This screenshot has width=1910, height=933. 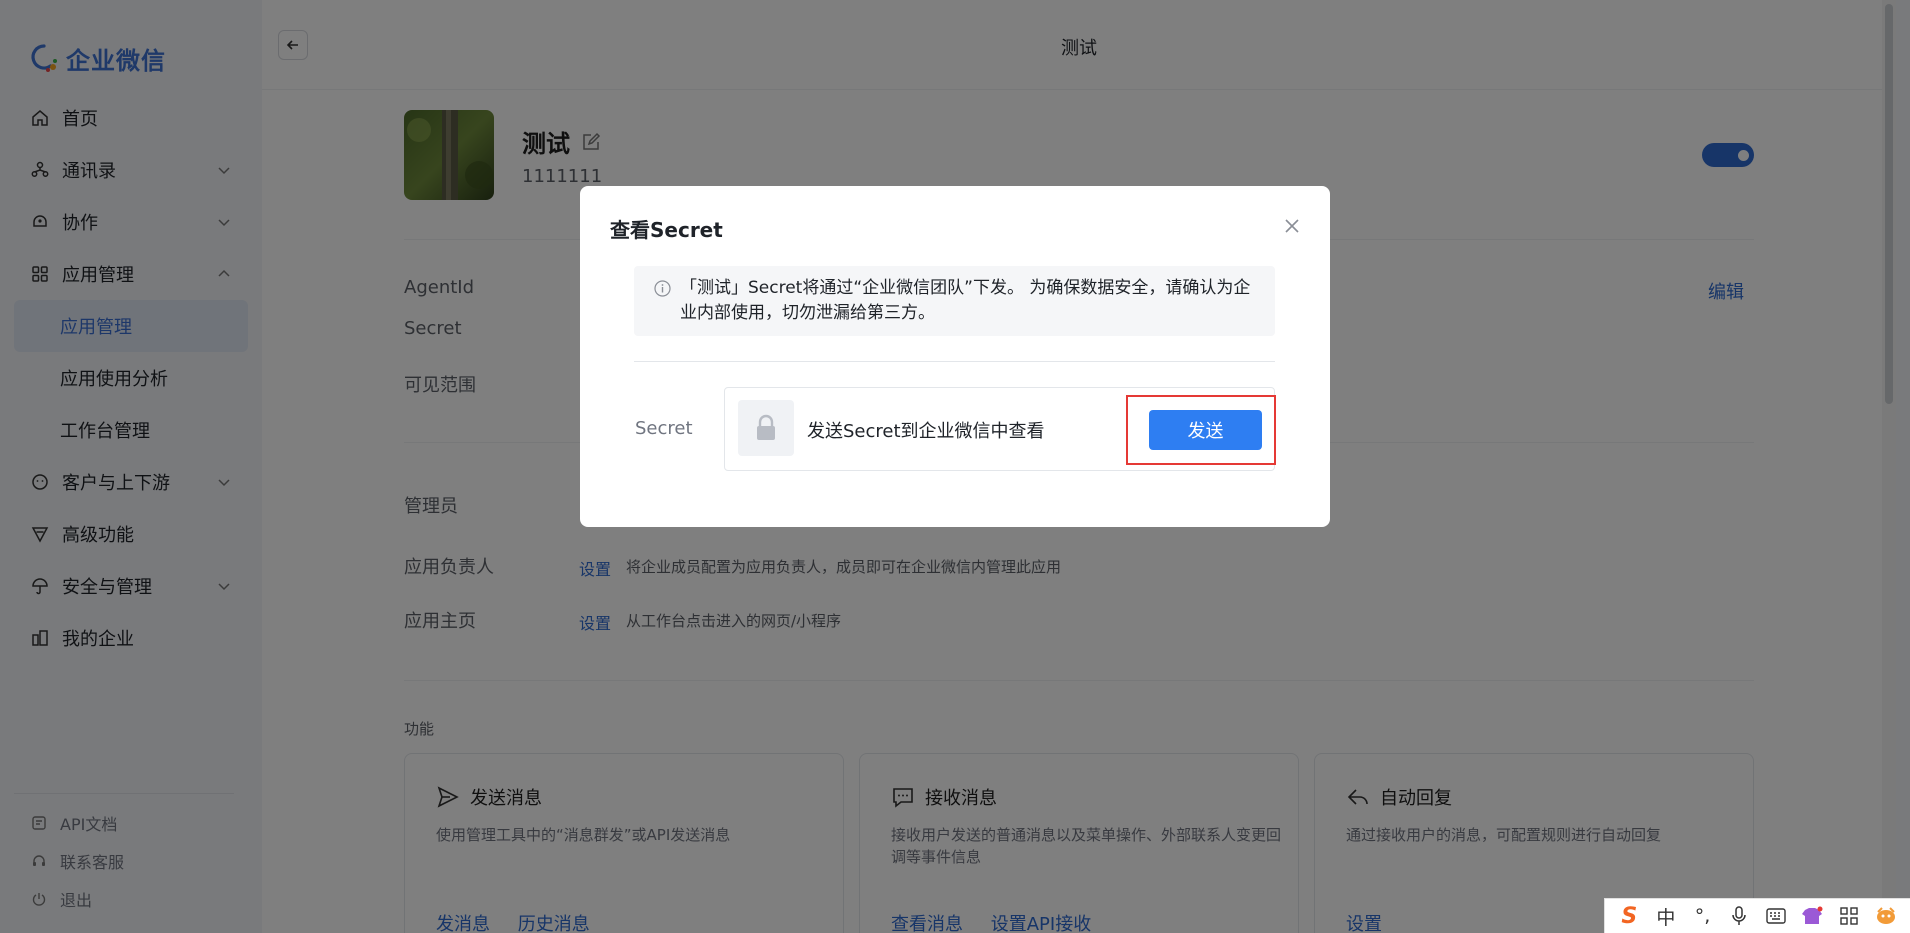 I want to click on skin-icon, so click(x=1812, y=916).